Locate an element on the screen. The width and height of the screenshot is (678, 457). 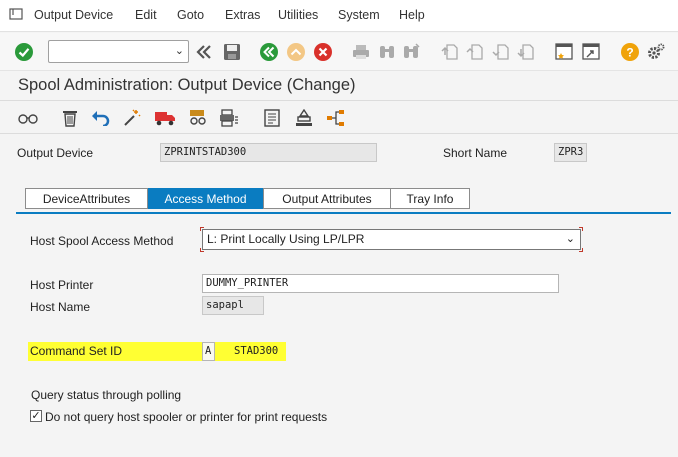
focus-corner-br is located at coordinates (581, 250).